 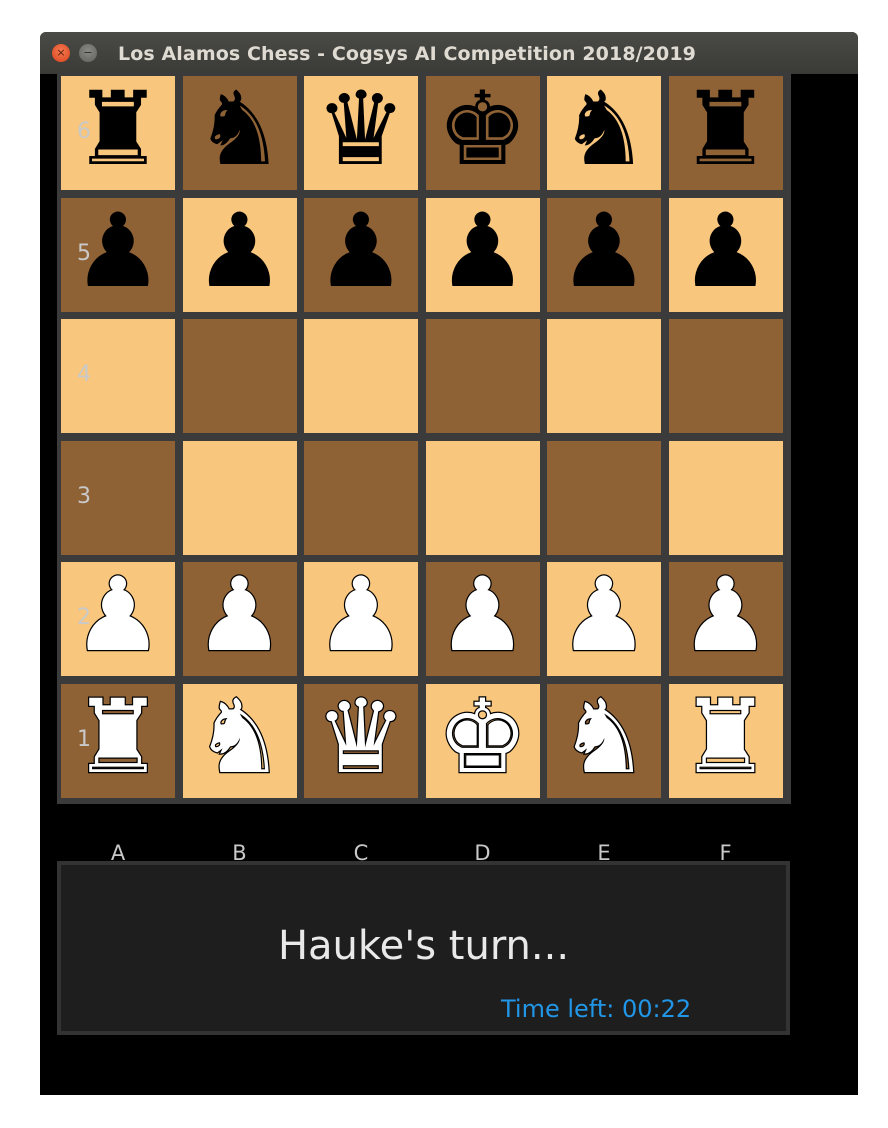 What do you see at coordinates (482, 497) in the screenshot?
I see `square-d3` at bounding box center [482, 497].